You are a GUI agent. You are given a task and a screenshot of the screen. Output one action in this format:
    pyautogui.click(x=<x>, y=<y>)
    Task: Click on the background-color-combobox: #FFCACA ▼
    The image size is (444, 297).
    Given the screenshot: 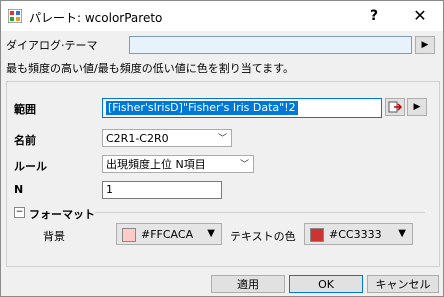 What is the action you would take?
    pyautogui.click(x=169, y=234)
    